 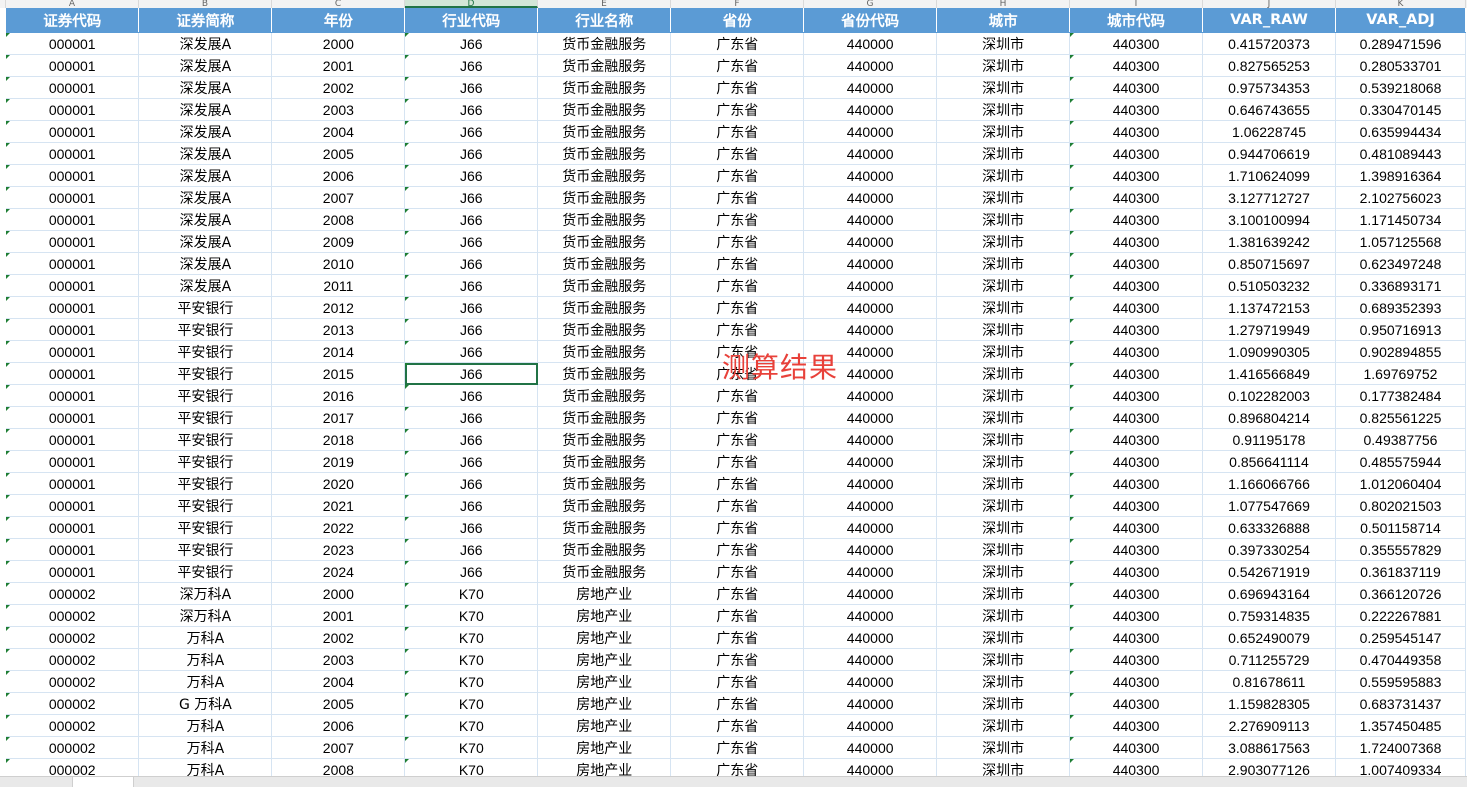 What do you see at coordinates (1401, 109) in the screenshot?
I see `table-cell: 0.330470145` at bounding box center [1401, 109].